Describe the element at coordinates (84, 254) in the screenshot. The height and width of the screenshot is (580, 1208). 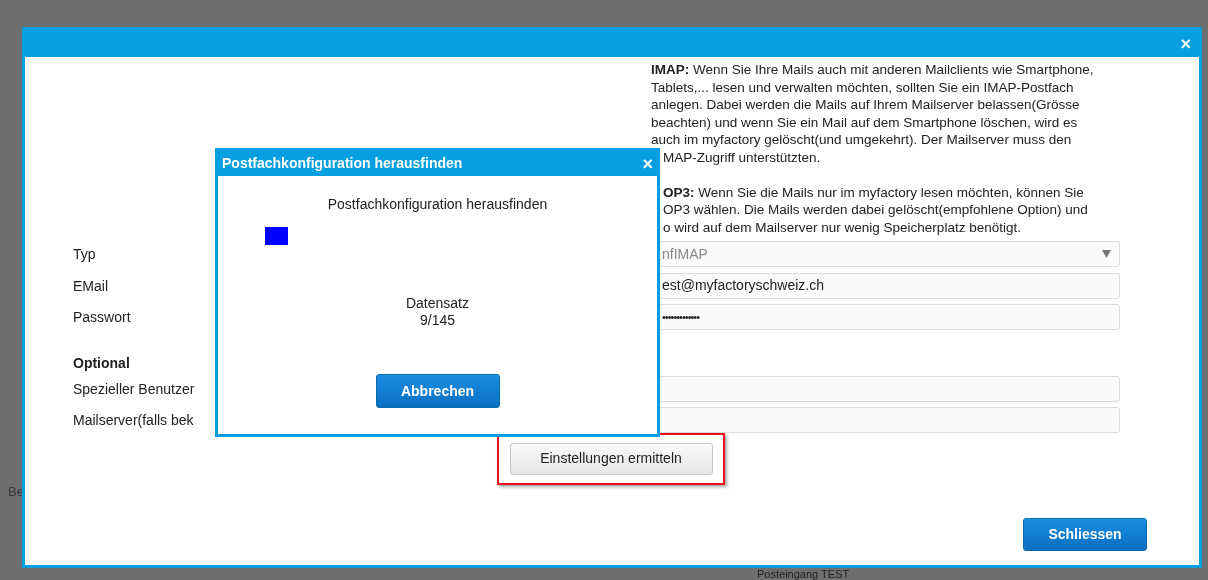
I see `field-label: Typ` at that location.